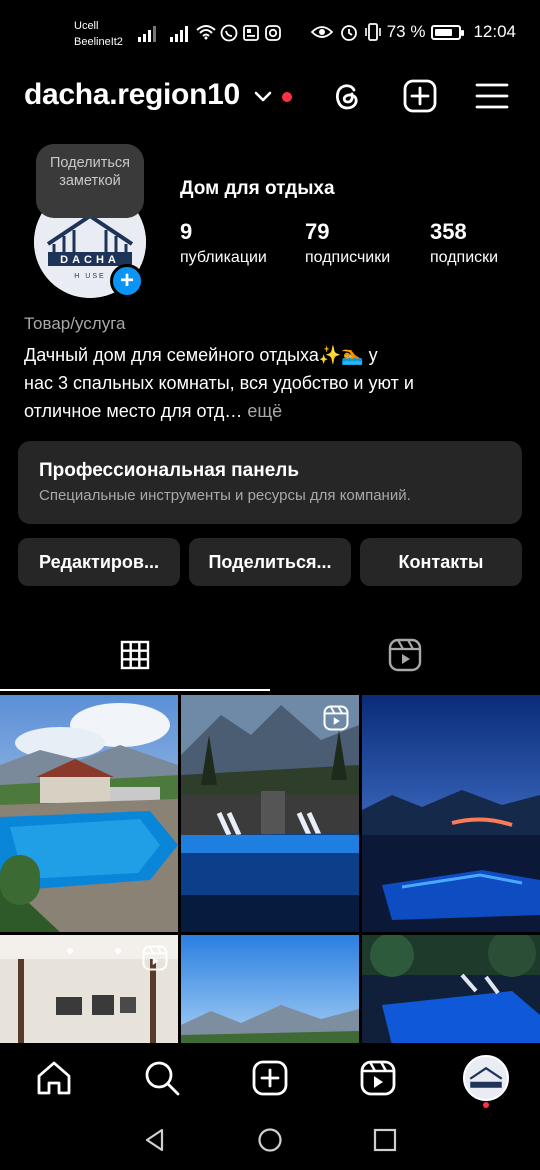 The image size is (540, 1170). What do you see at coordinates (492, 96) in the screenshot?
I see `menu-icon` at bounding box center [492, 96].